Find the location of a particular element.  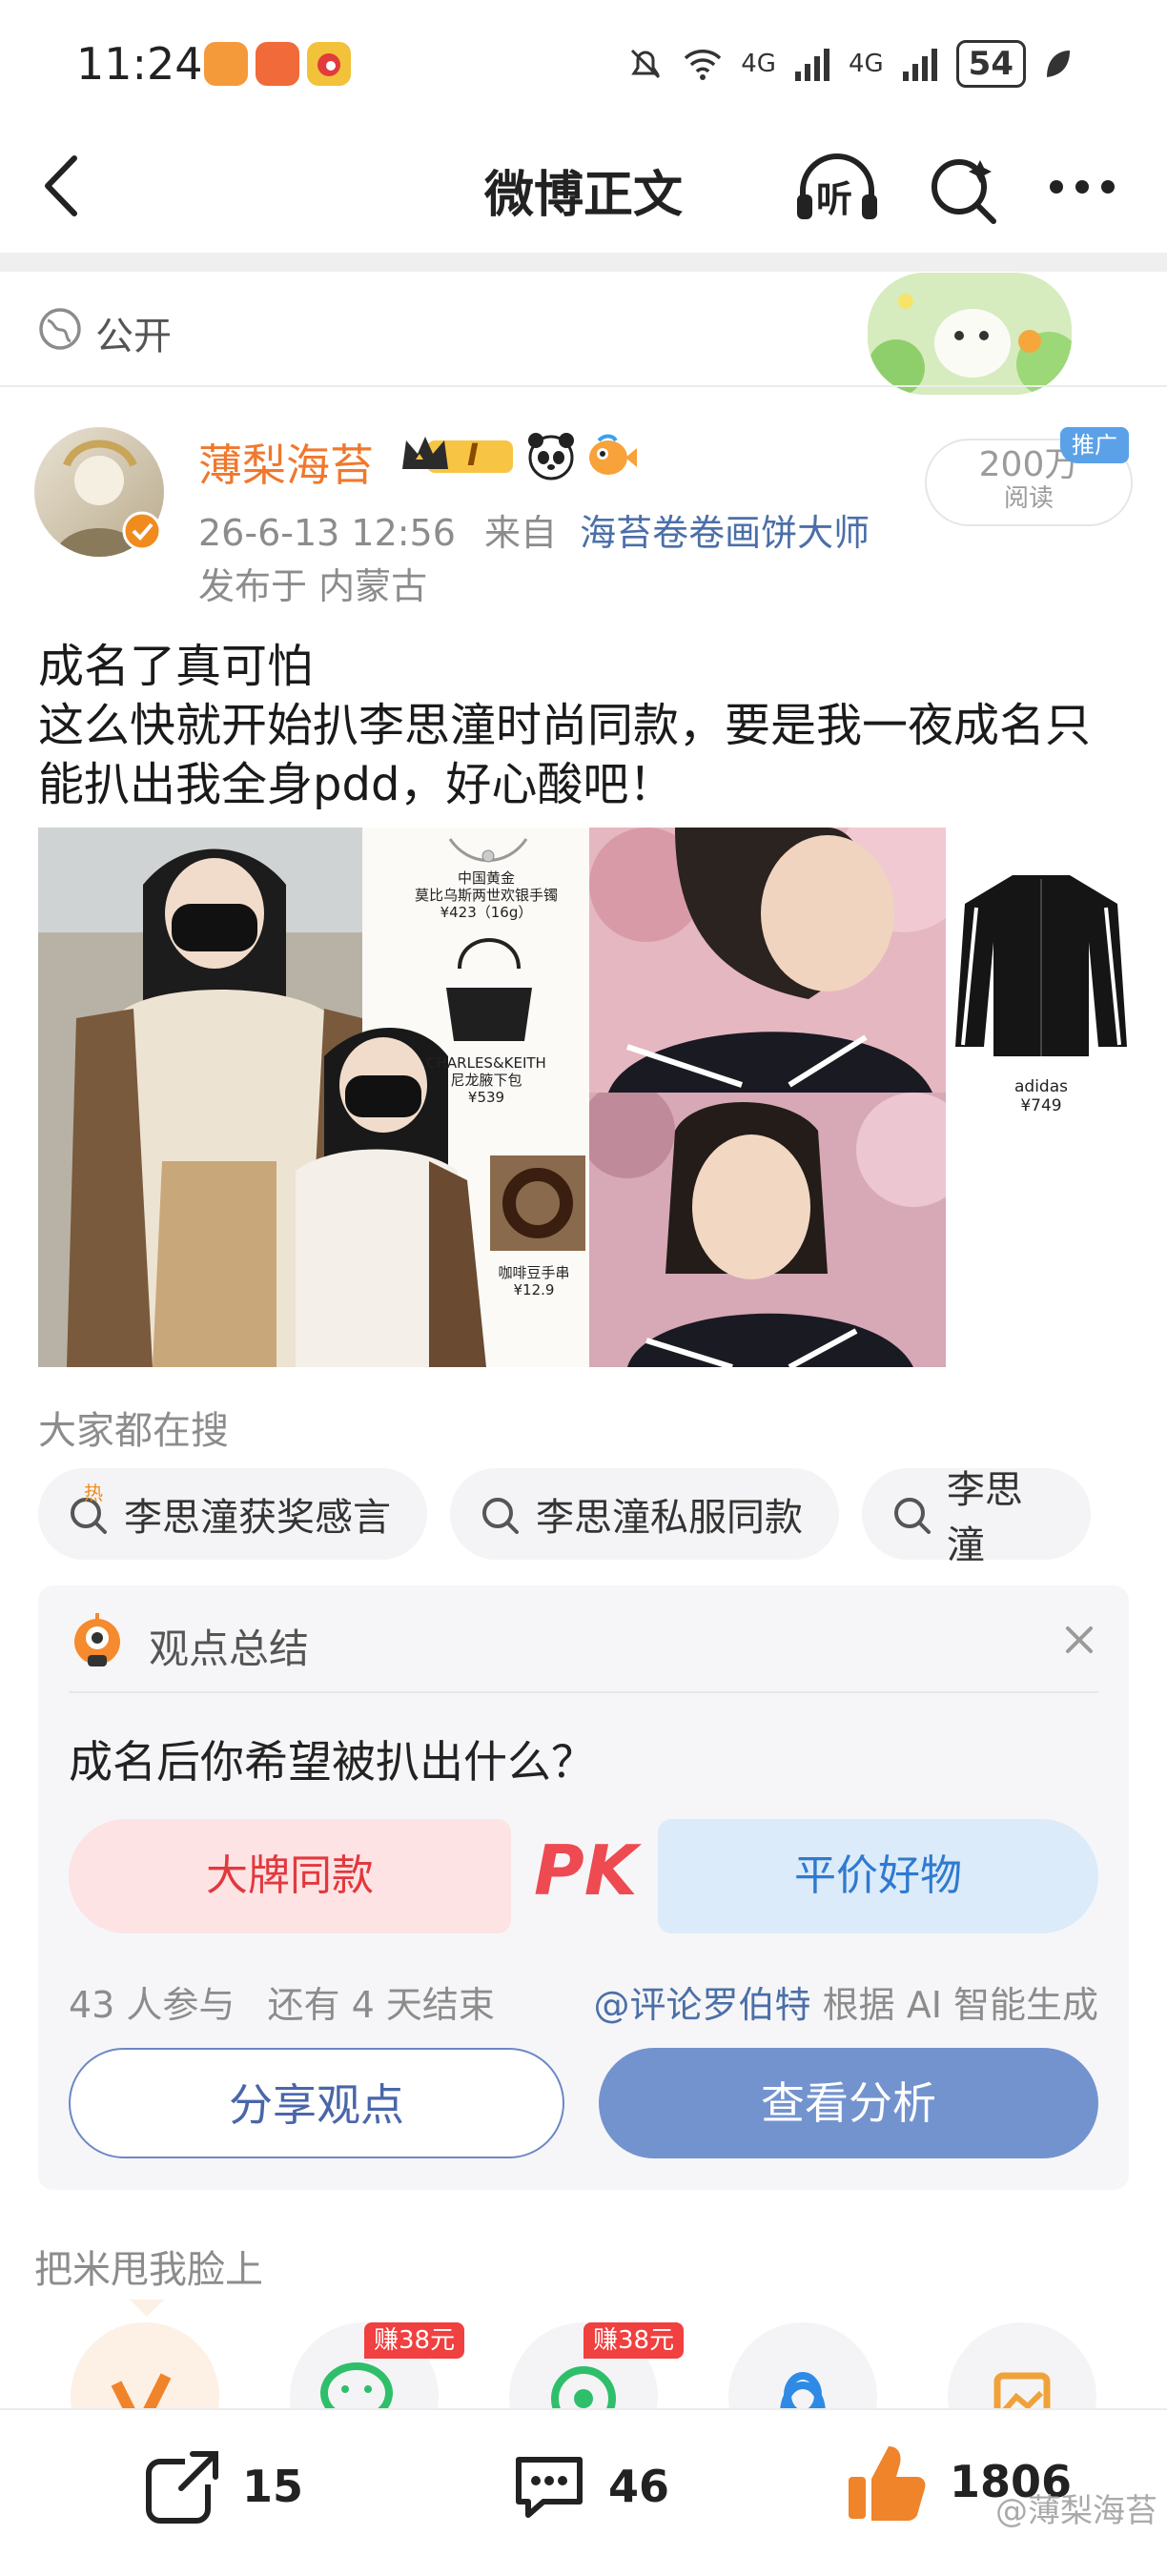

poll-remaining: 还有 4 天结束 is located at coordinates (381, 2005).